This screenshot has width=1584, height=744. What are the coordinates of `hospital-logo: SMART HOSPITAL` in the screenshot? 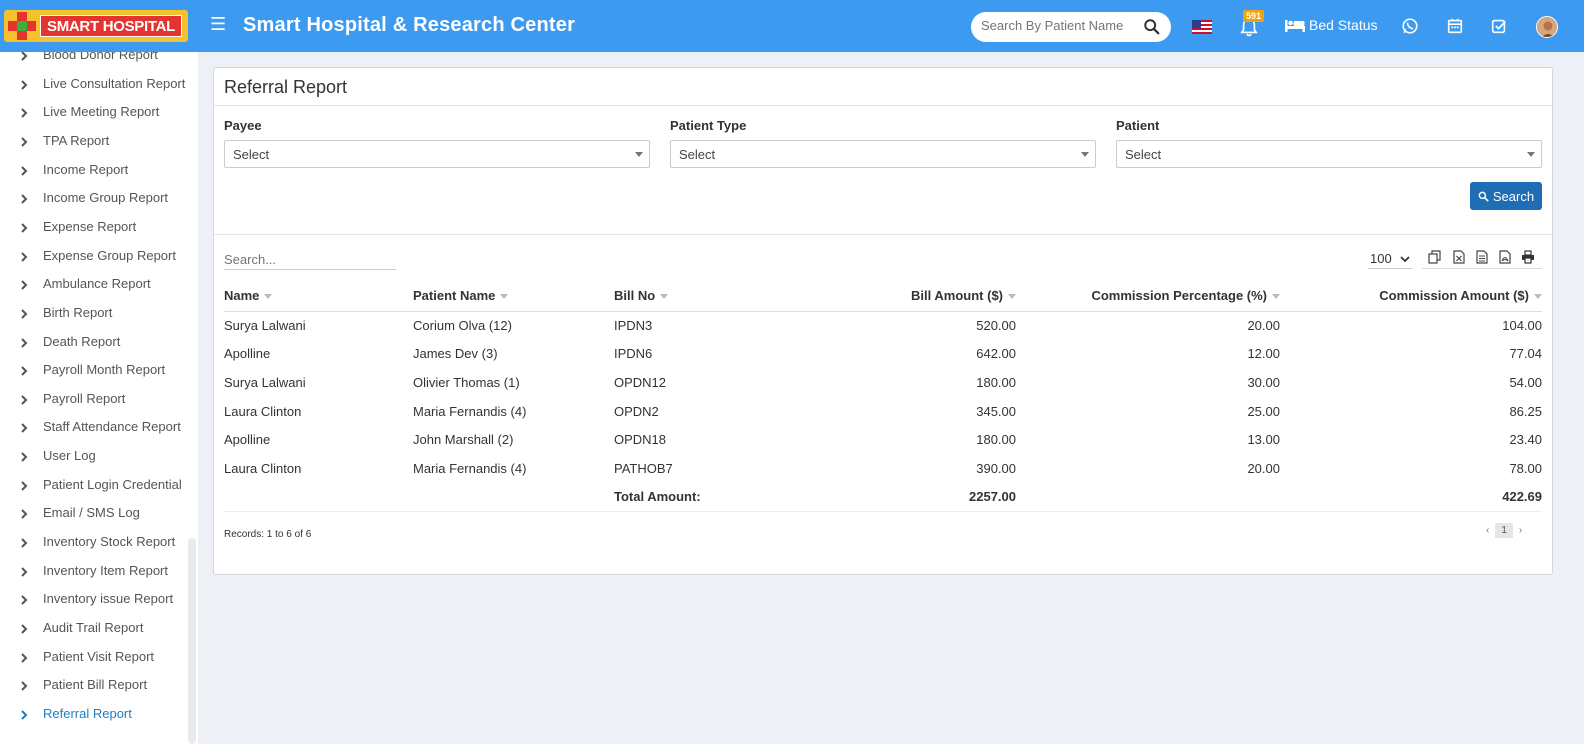 It's located at (96, 26).